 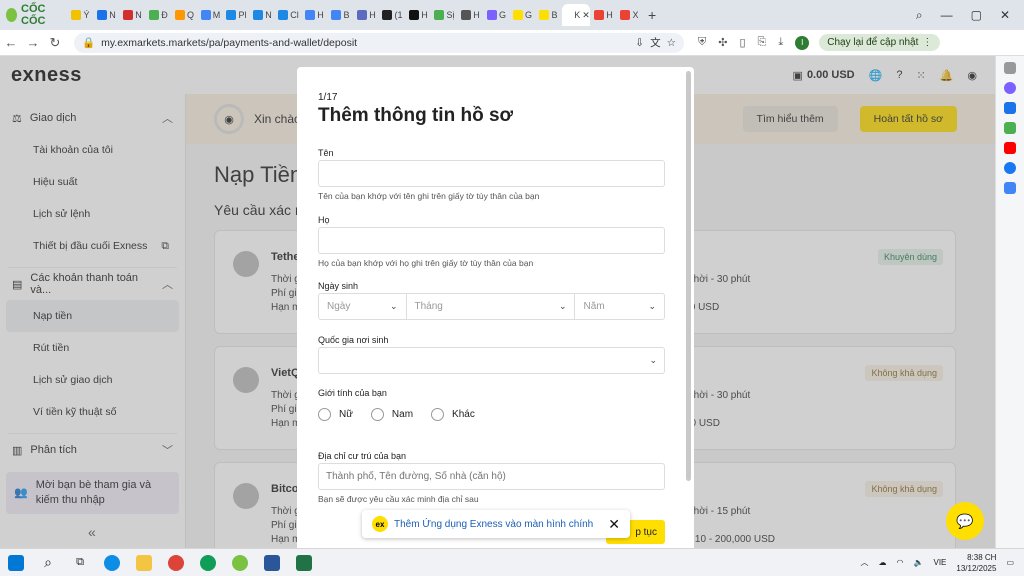 What do you see at coordinates (34, 15) in the screenshot?
I see `coccoc-brand: CỐC CỐC` at bounding box center [34, 15].